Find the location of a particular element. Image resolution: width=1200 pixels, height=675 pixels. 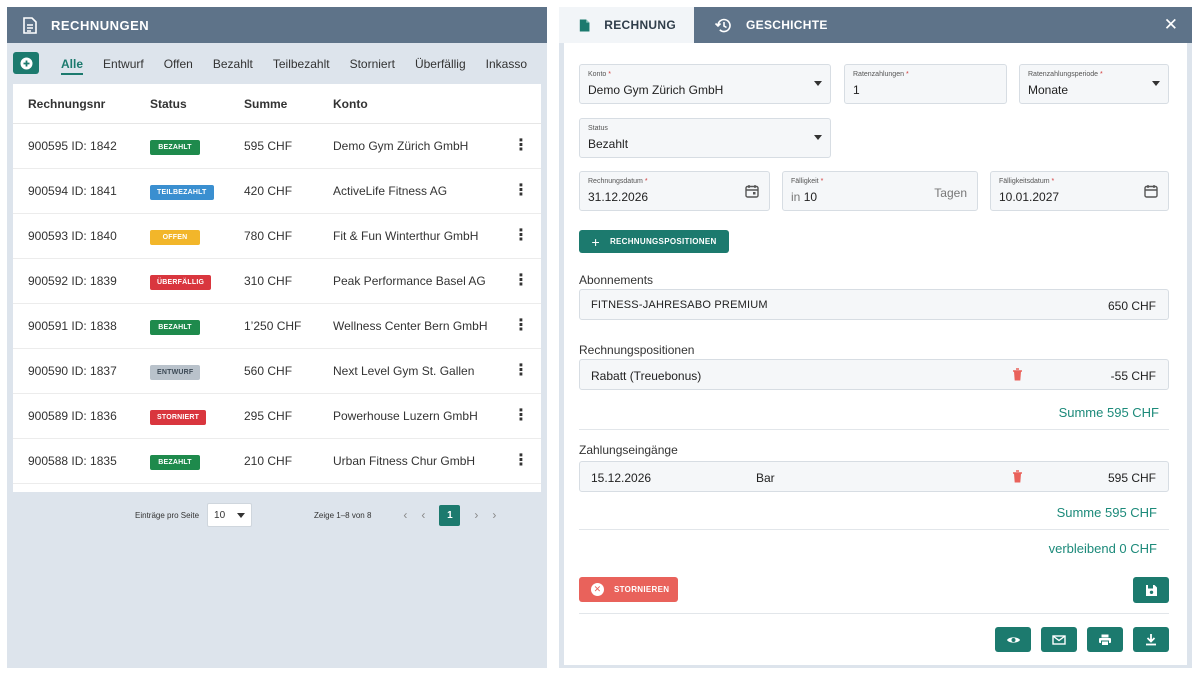

last-page-icon: › is located at coordinates (494, 515).